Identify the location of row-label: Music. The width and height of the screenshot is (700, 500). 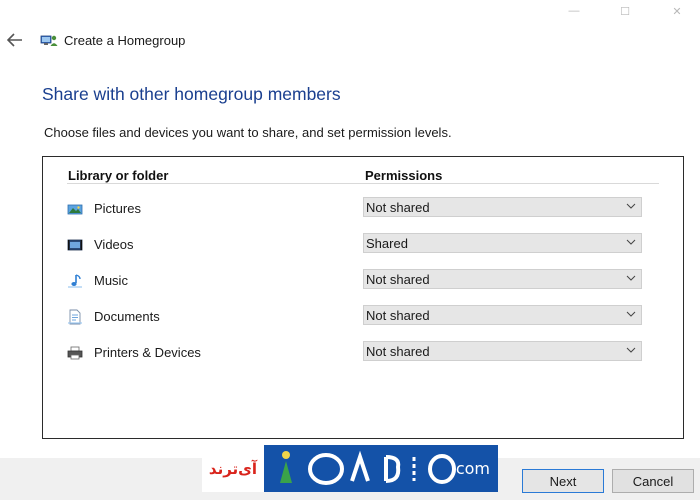
(111, 280).